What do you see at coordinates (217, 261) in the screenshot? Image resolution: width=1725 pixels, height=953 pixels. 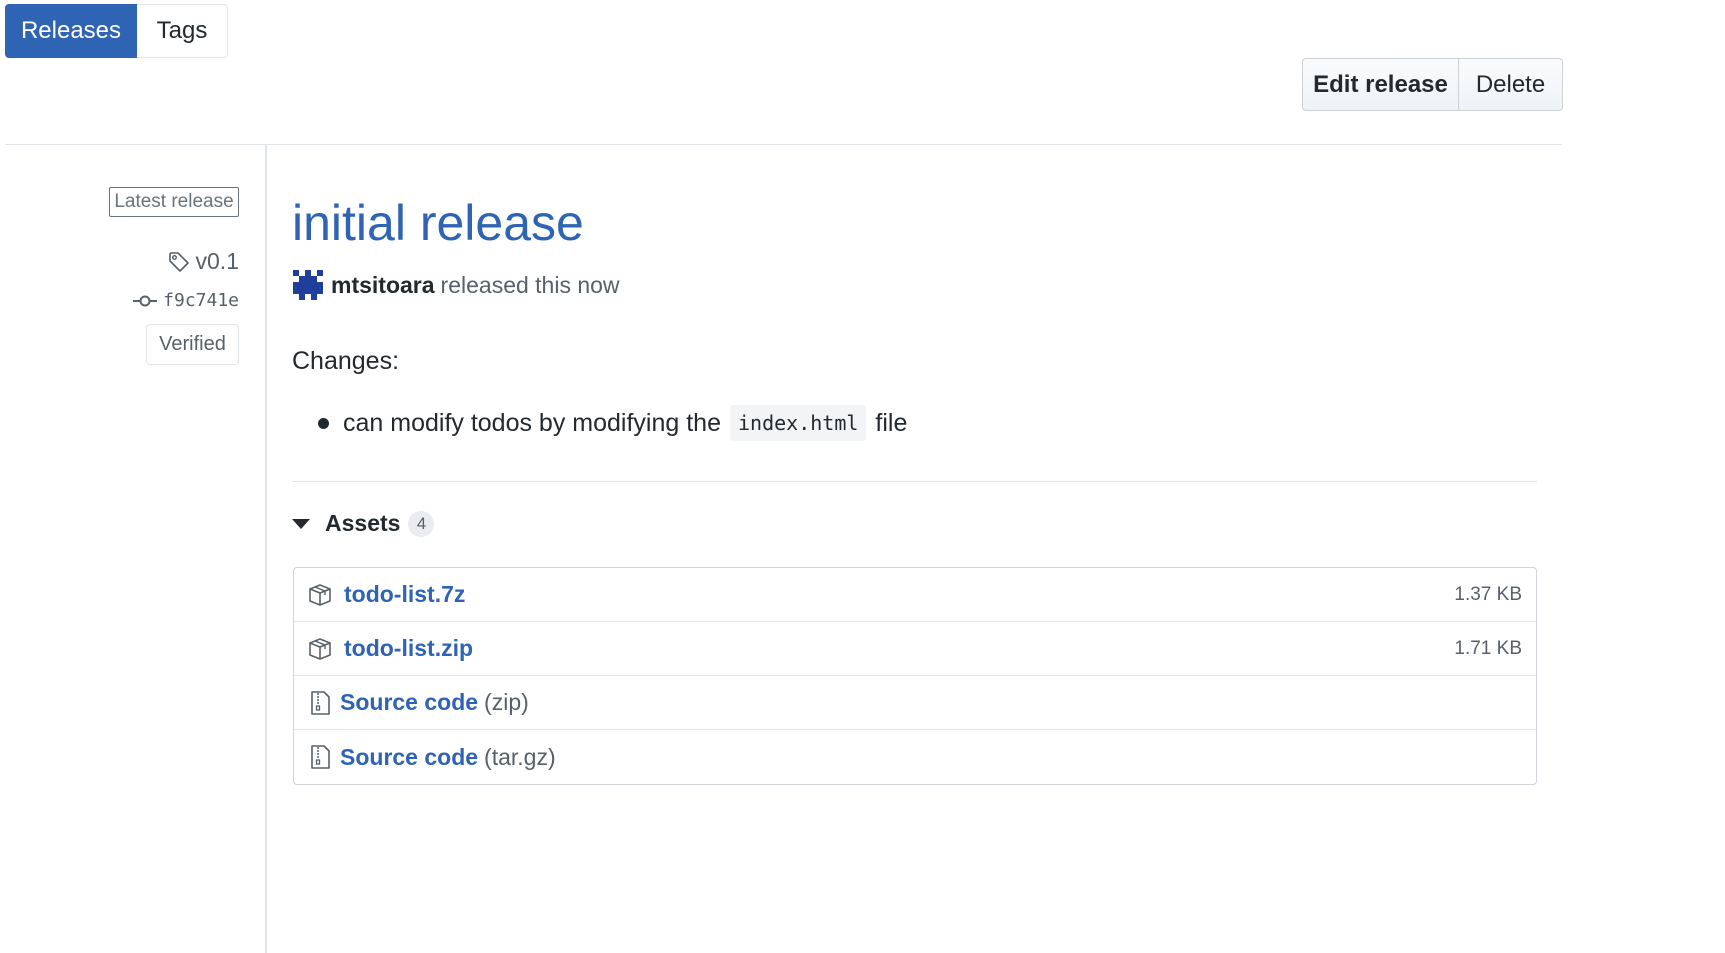 I see `tag-label: v0.1` at bounding box center [217, 261].